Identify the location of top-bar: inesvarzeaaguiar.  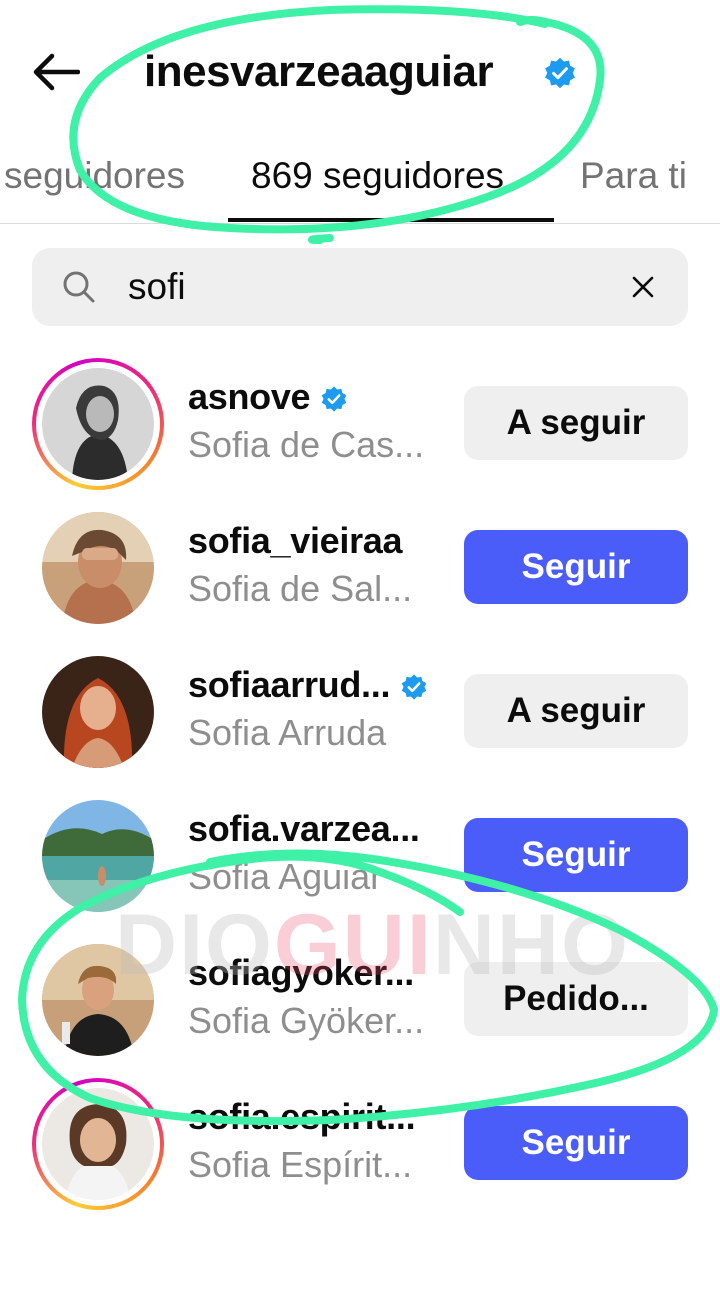
(360, 70).